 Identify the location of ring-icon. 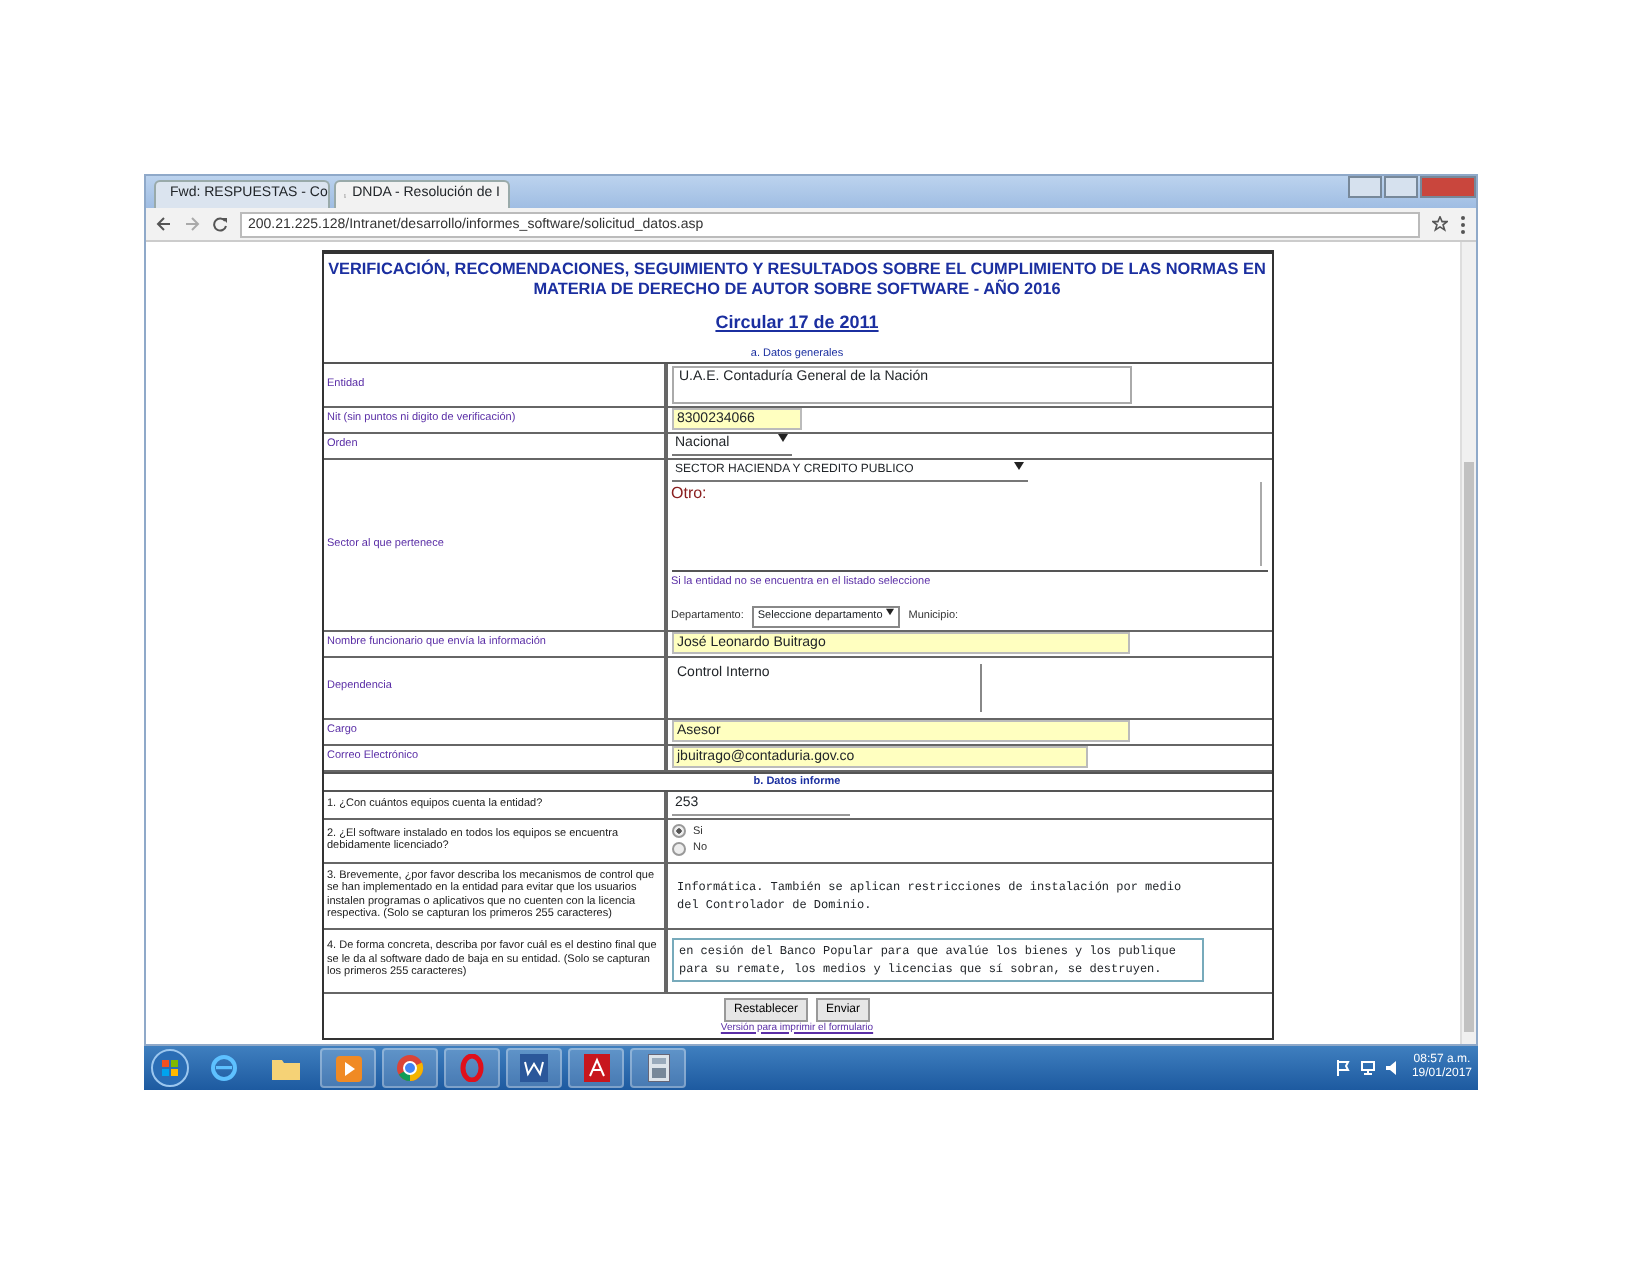
(472, 1068).